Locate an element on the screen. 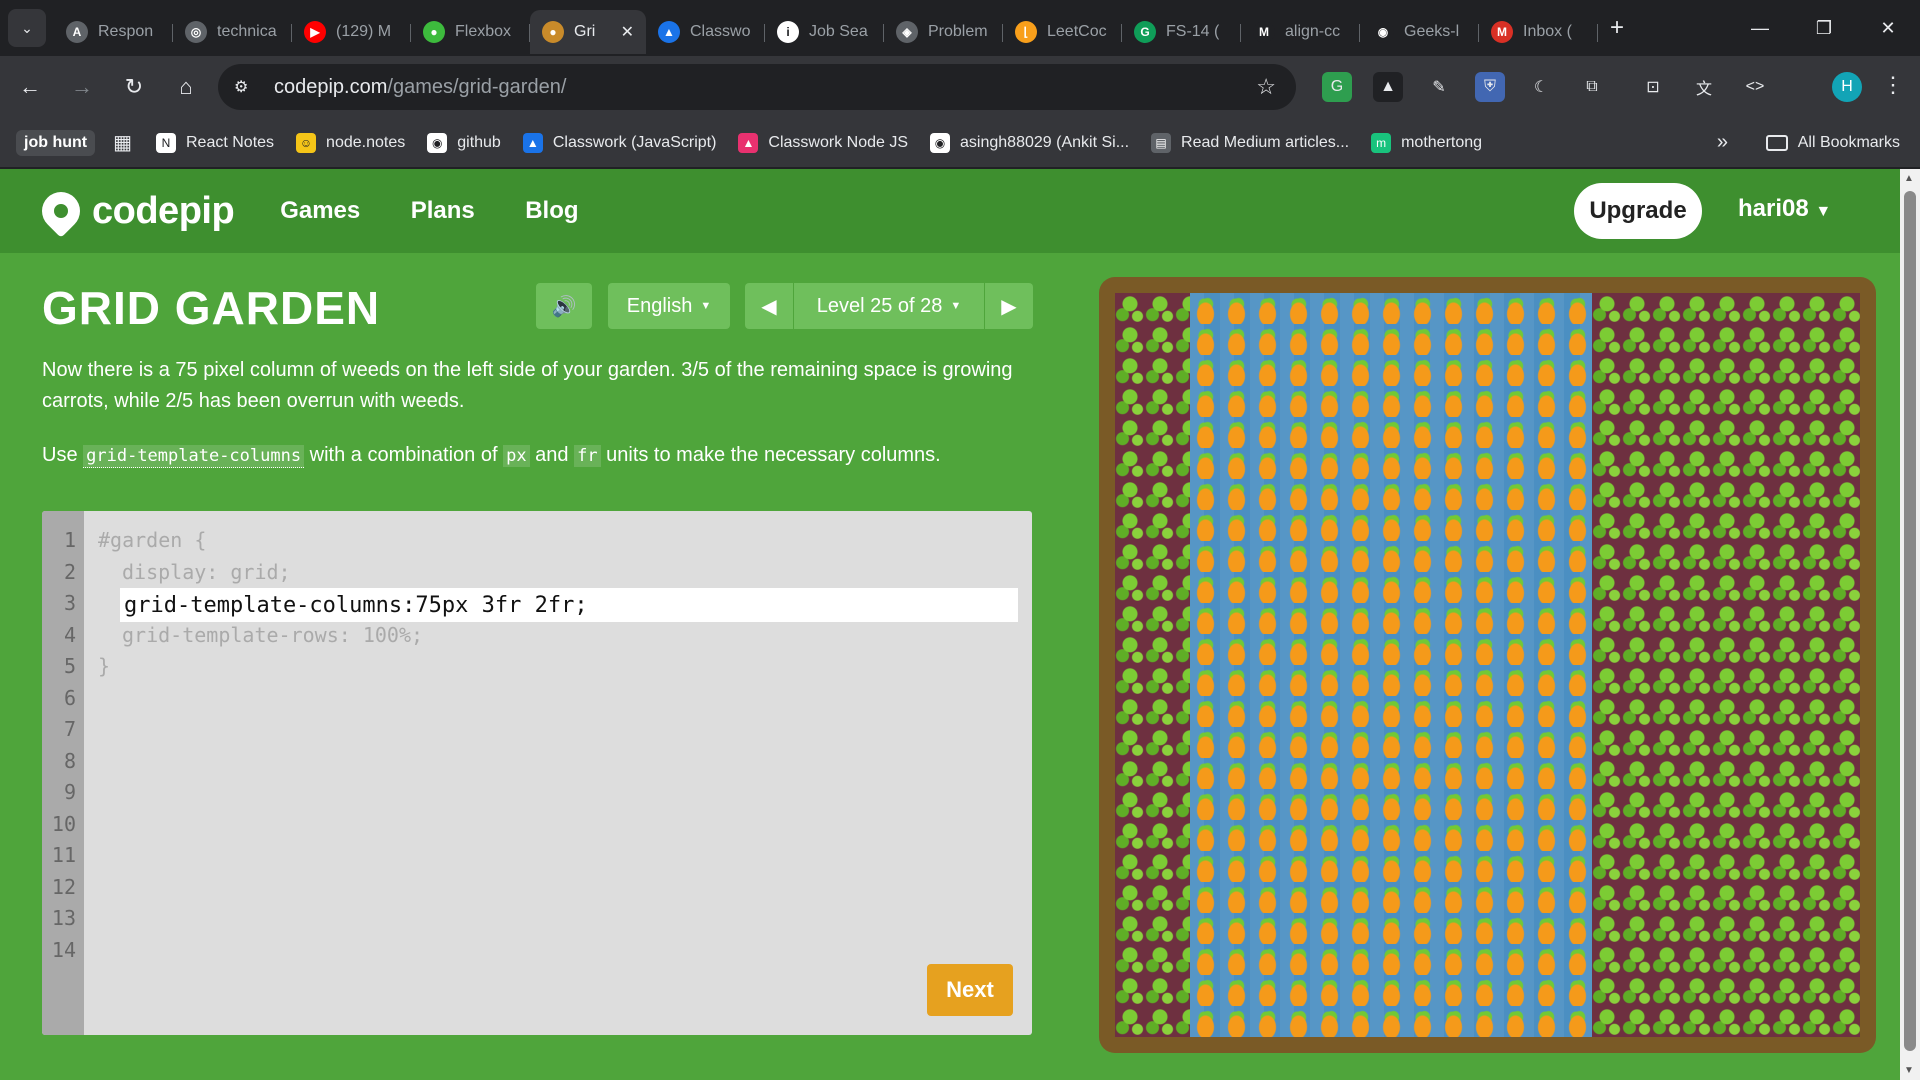 The width and height of the screenshot is (1920, 1080). browser-tab: ◉ Geeks-l is located at coordinates (1419, 32).